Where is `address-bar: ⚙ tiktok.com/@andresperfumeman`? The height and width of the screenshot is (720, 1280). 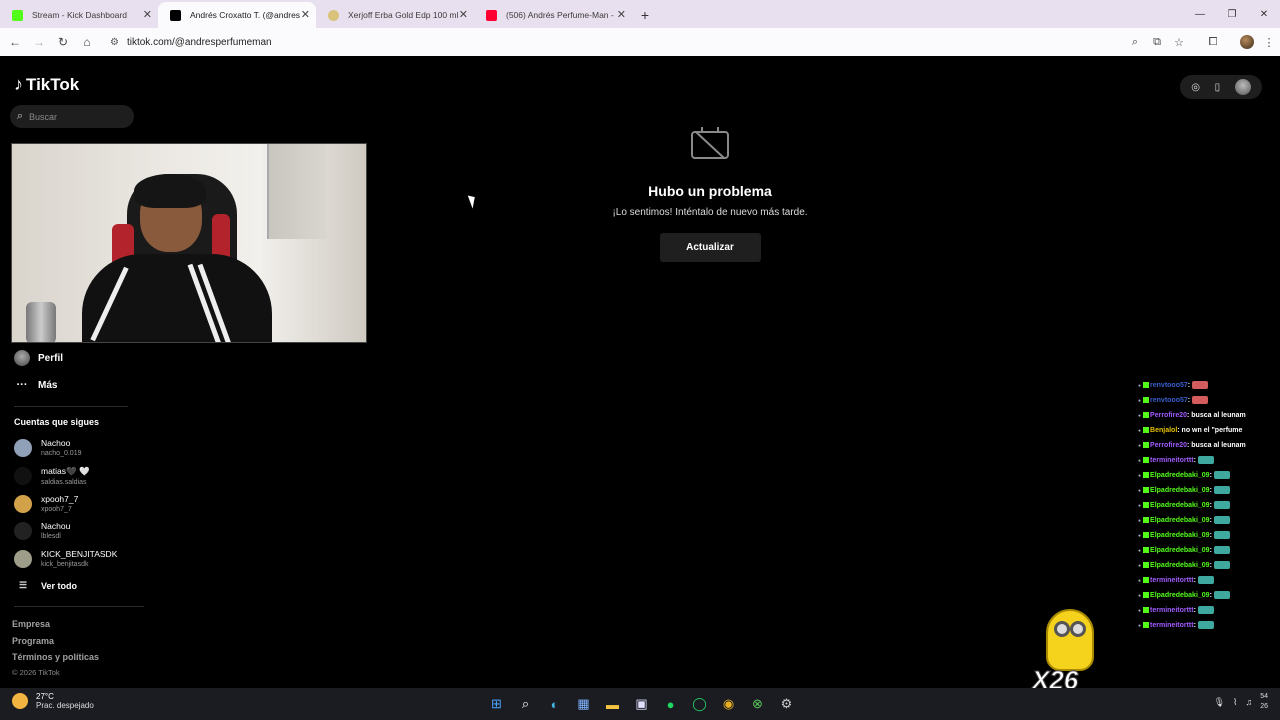 address-bar: ⚙ tiktok.com/@andresperfumeman is located at coordinates (634, 42).